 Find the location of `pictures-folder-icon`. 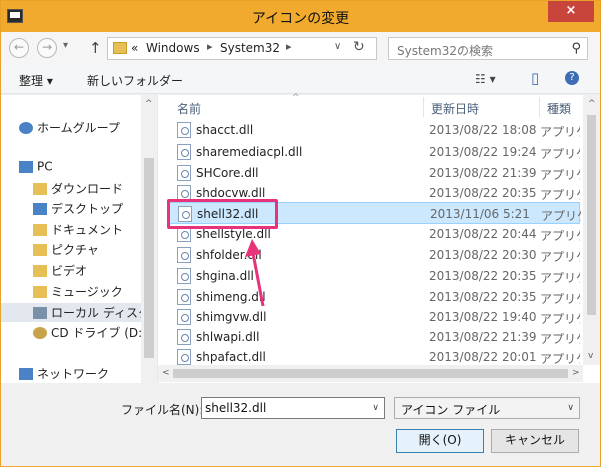

pictures-folder-icon is located at coordinates (40, 249).